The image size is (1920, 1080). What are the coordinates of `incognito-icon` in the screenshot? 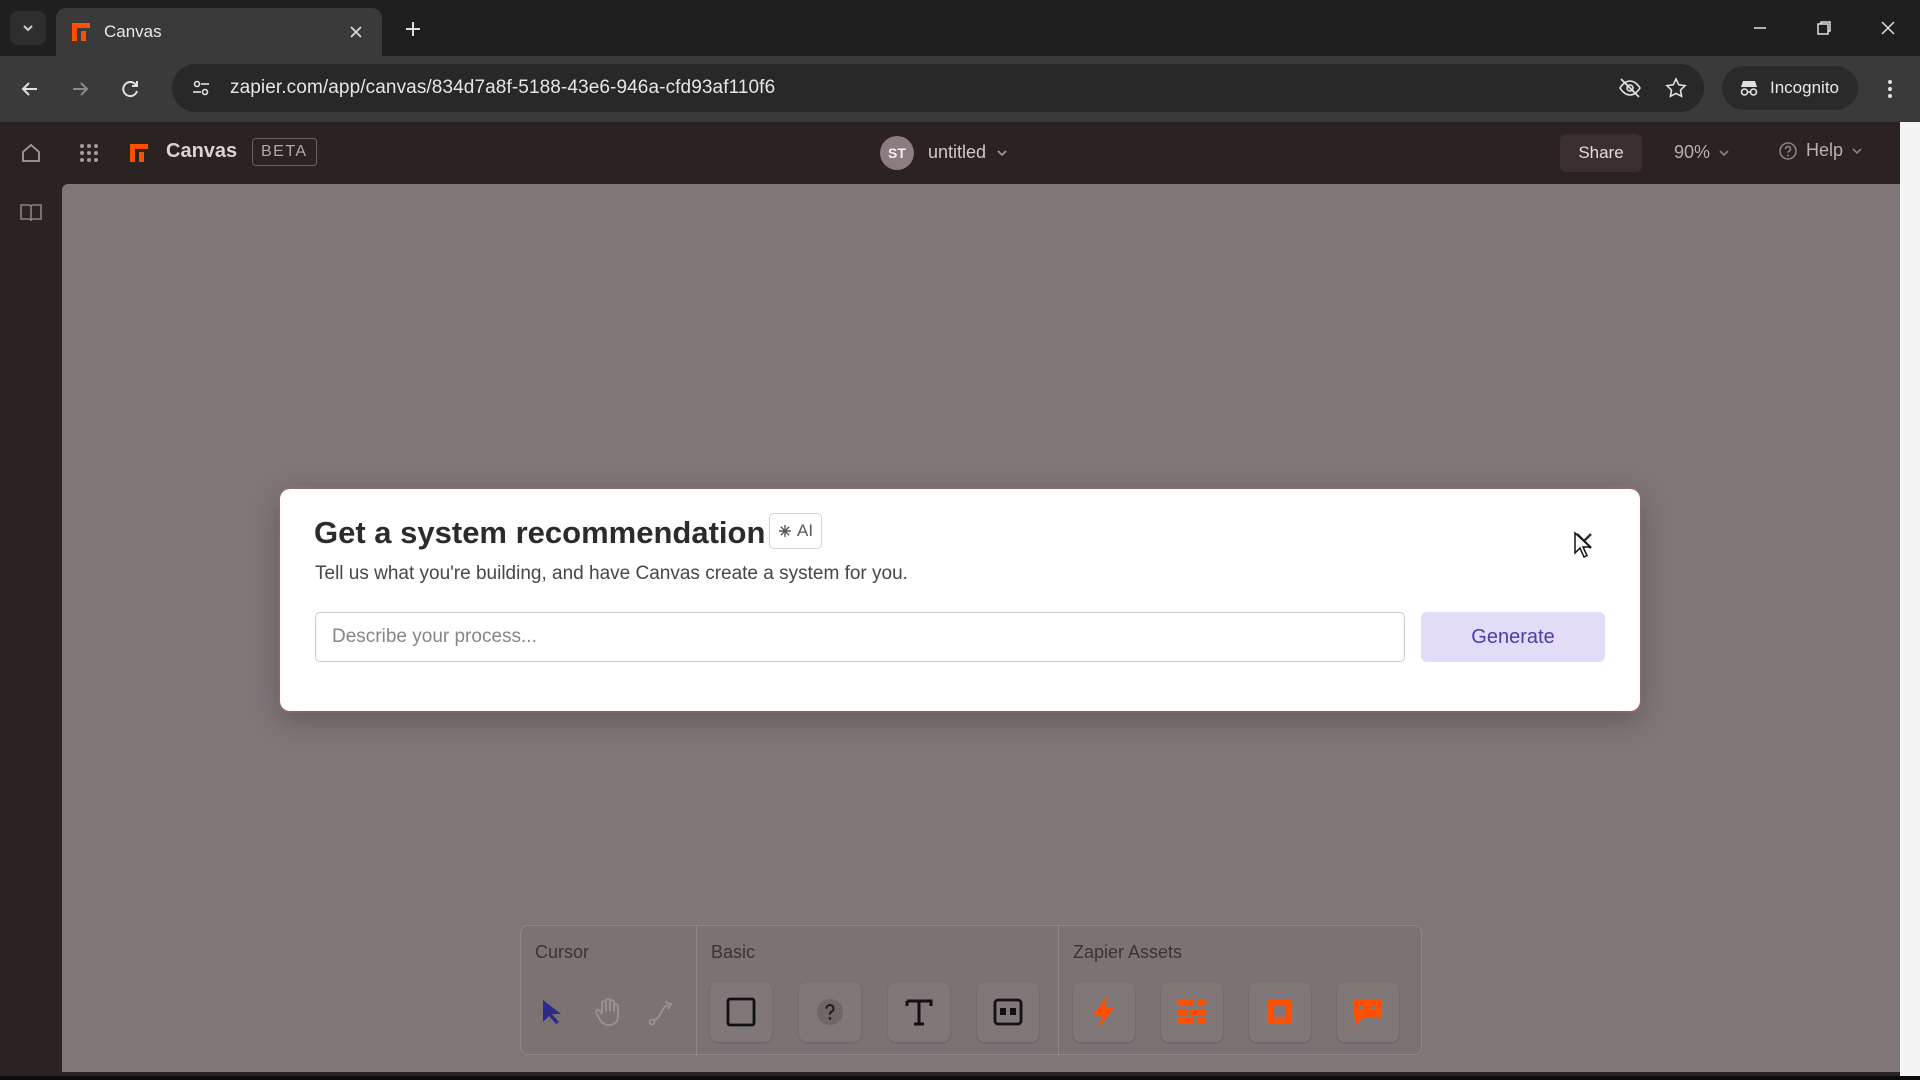 It's located at (1749, 88).